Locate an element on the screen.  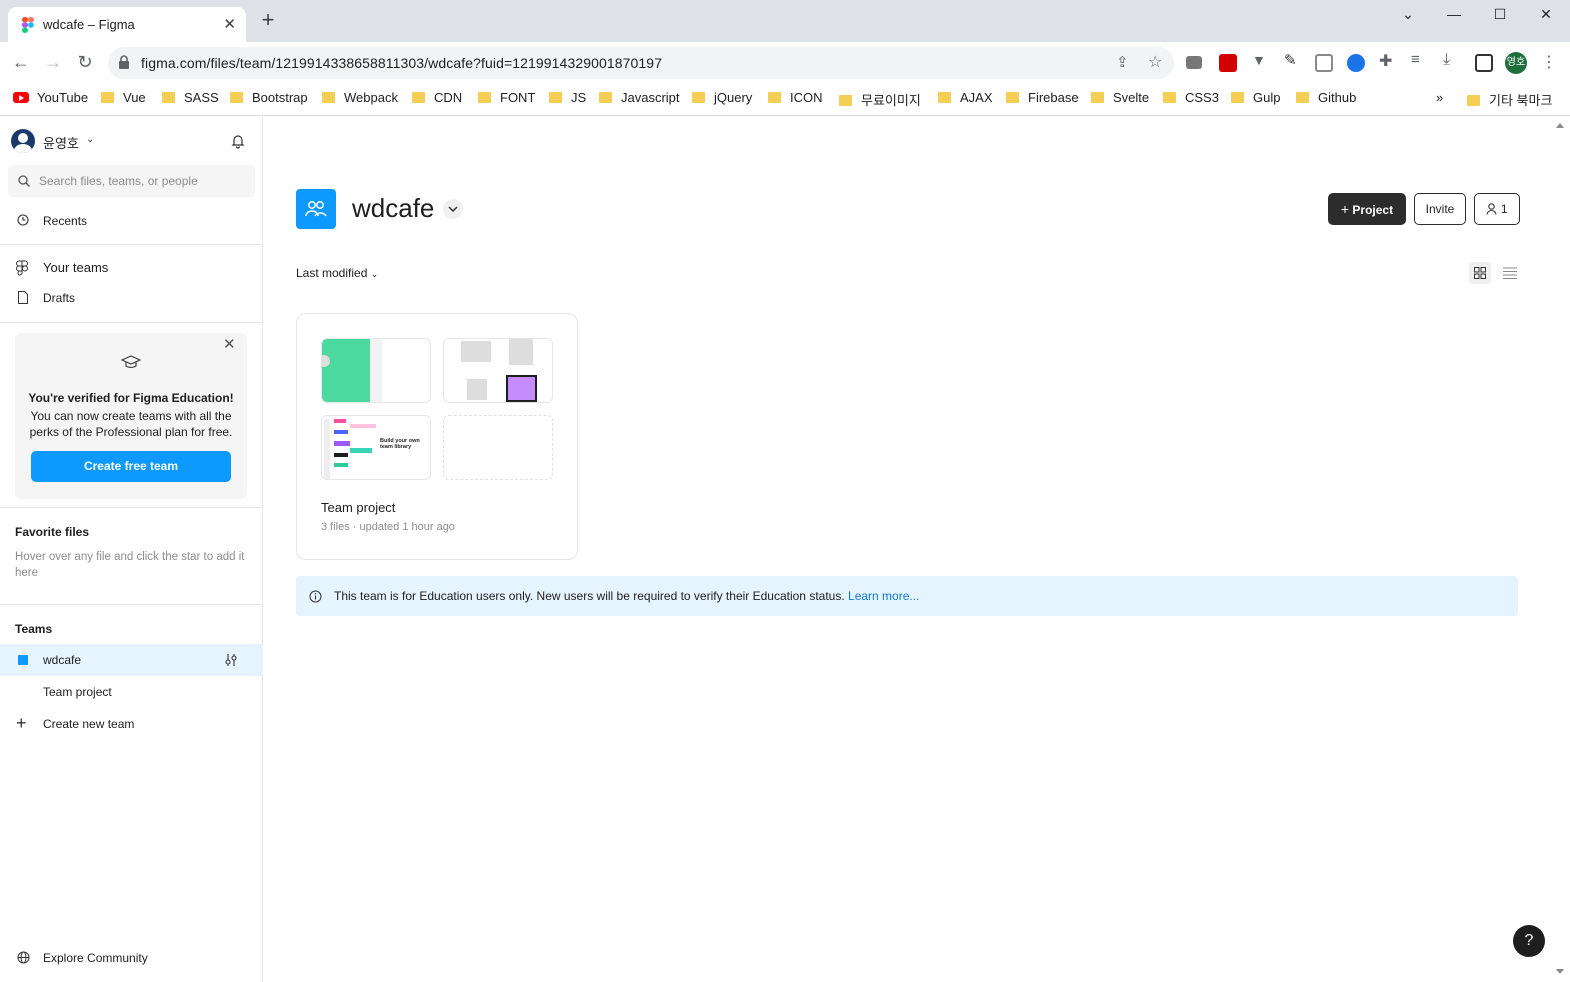
bookmark-folder: Firebase is located at coordinates (1042, 97).